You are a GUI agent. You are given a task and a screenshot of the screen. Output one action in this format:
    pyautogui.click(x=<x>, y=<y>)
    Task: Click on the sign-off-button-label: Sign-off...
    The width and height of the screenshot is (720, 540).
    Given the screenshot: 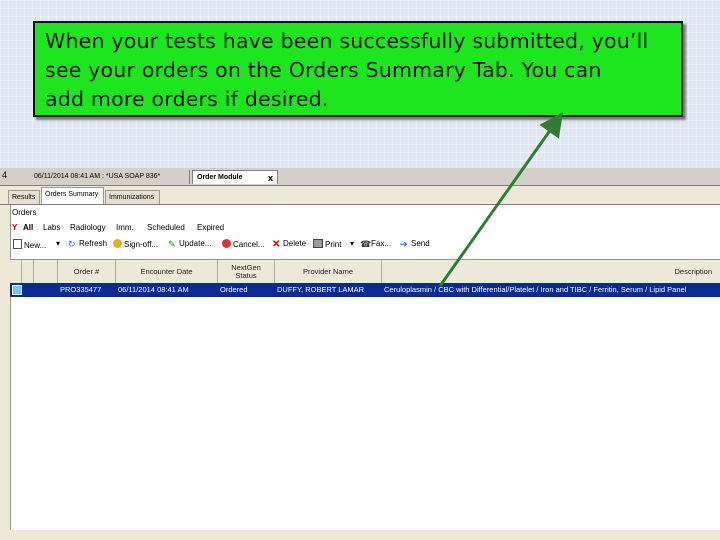 What is the action you would take?
    pyautogui.click(x=141, y=244)
    